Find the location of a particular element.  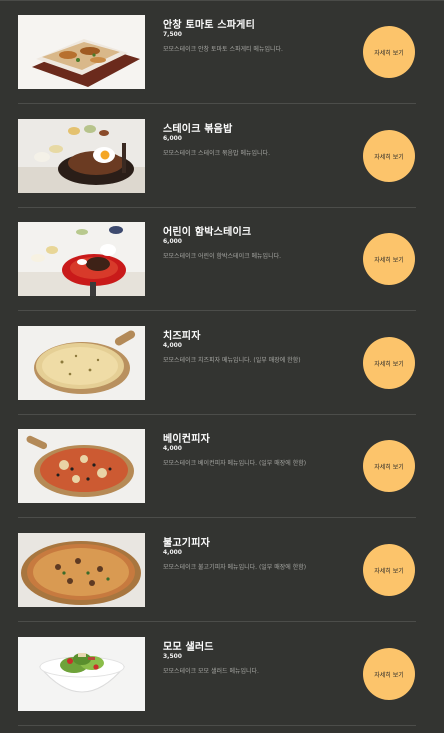

menu-item-title: 안창 토마토 스파게티 is located at coordinates (209, 25).